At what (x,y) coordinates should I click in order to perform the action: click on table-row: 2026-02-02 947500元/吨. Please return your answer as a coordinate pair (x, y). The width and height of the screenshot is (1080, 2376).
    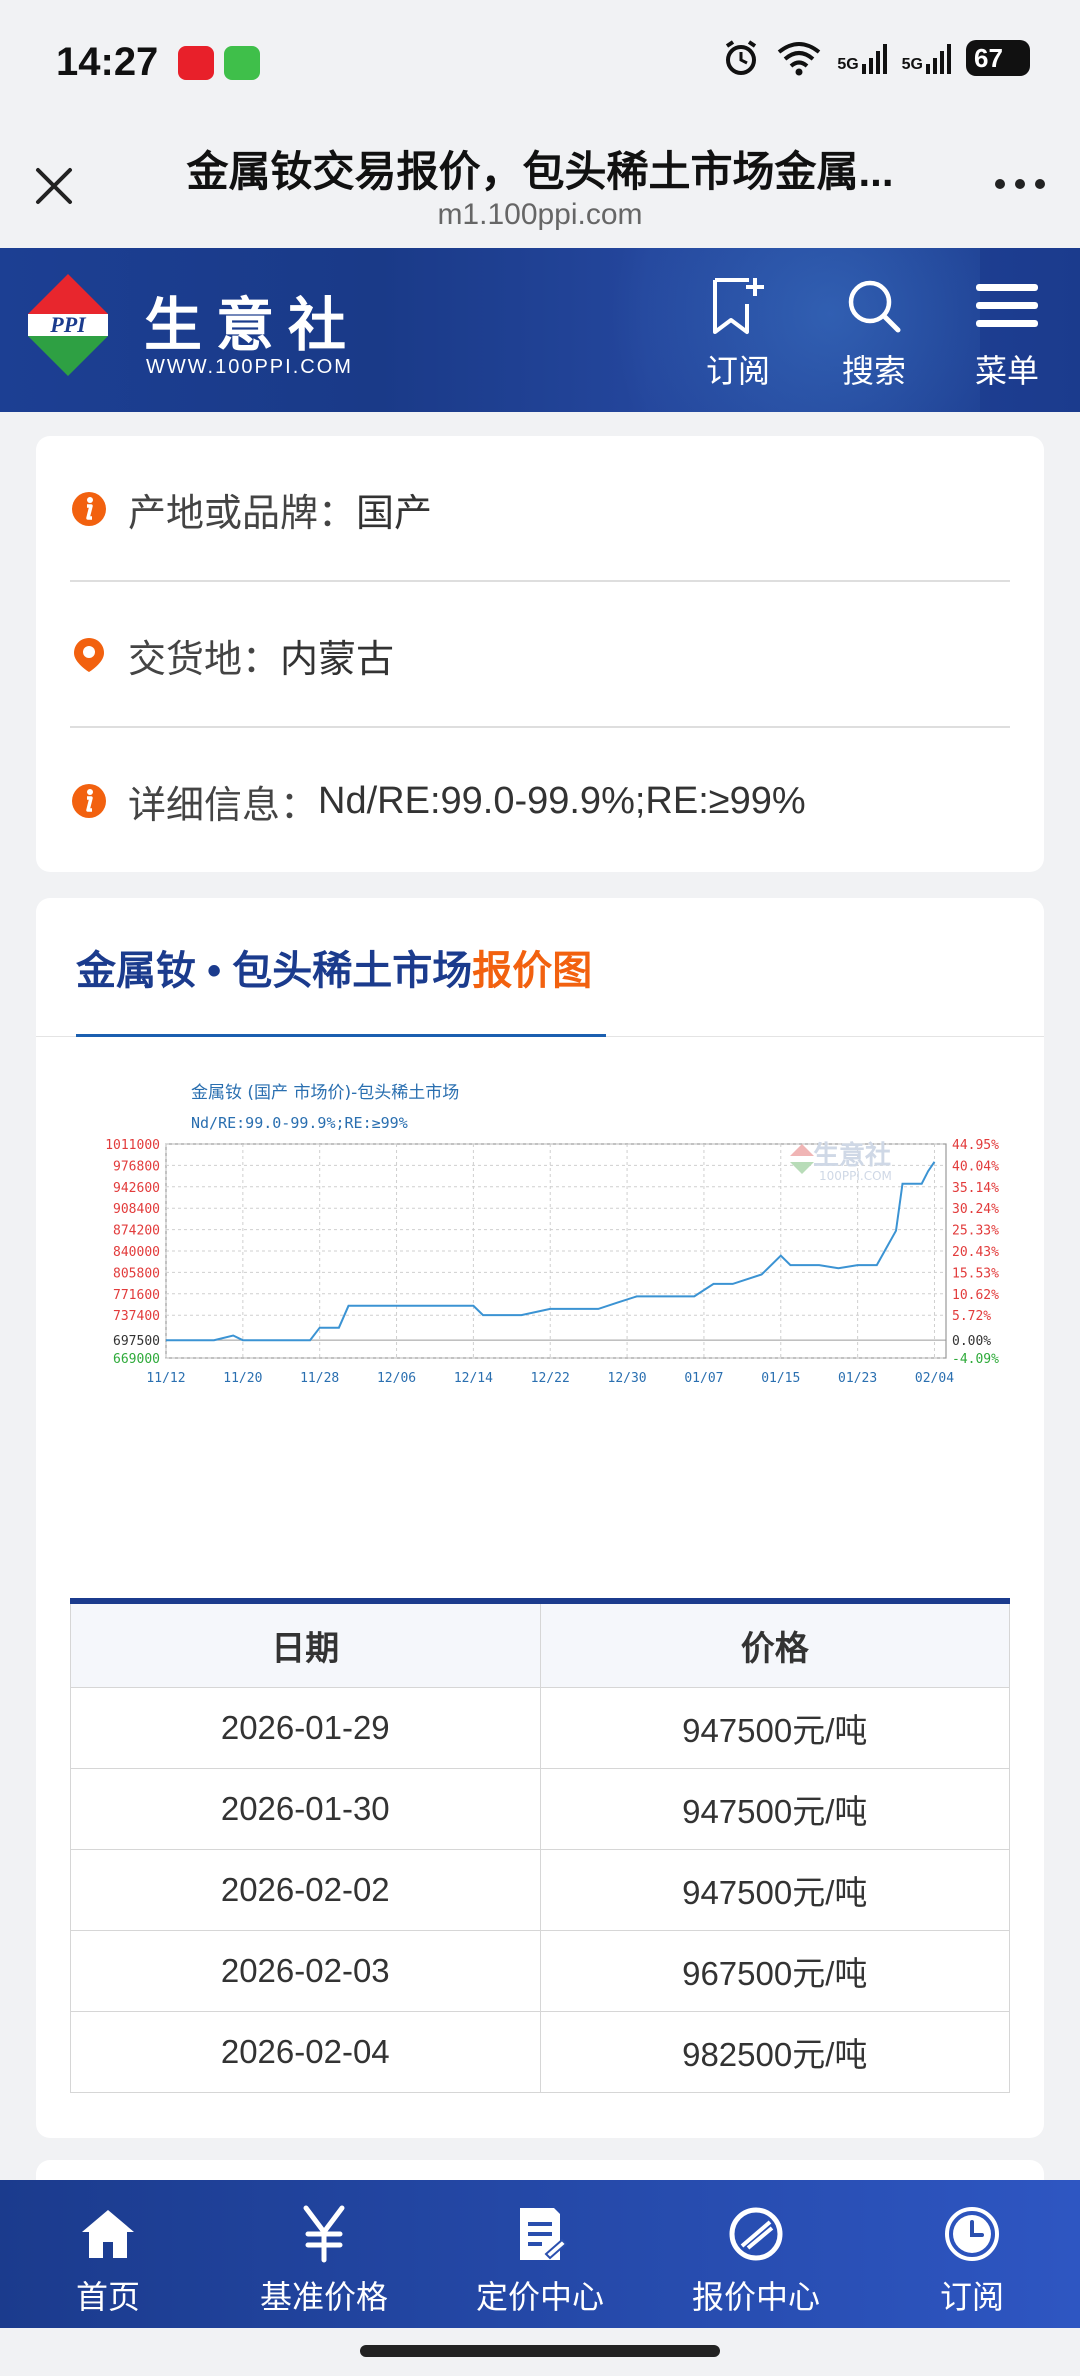
    Looking at the image, I should click on (540, 1889).